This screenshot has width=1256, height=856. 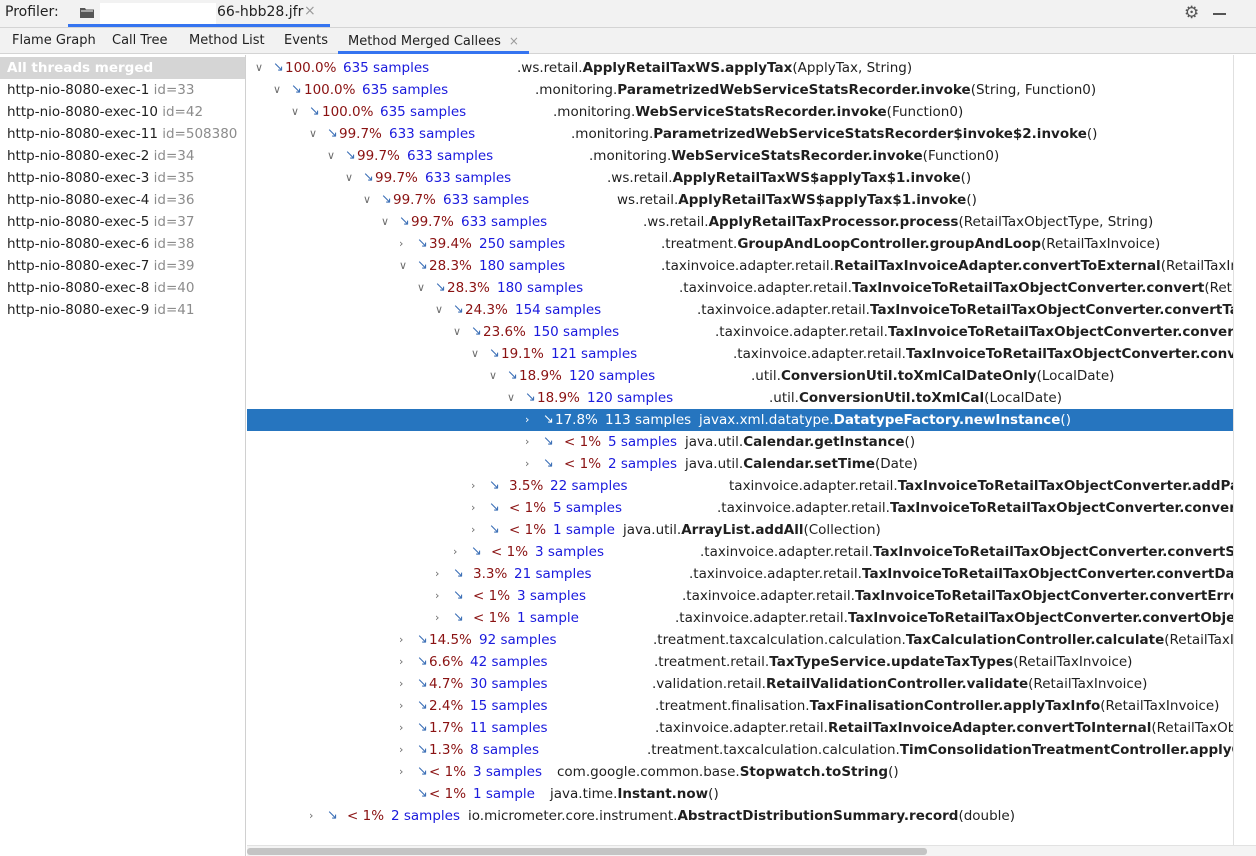 I want to click on method-name: TaxCalculationController.calculate, so click(x=1035, y=640).